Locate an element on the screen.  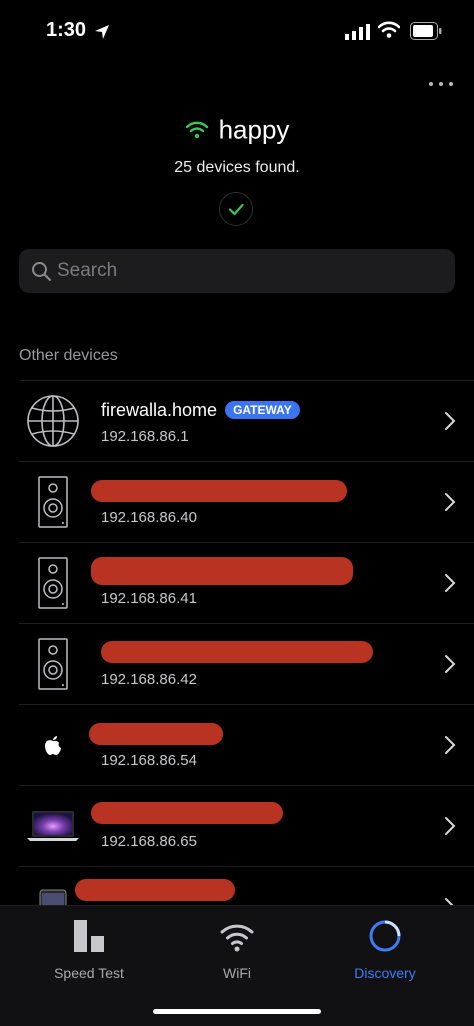
globe-icon is located at coordinates (53, 421).